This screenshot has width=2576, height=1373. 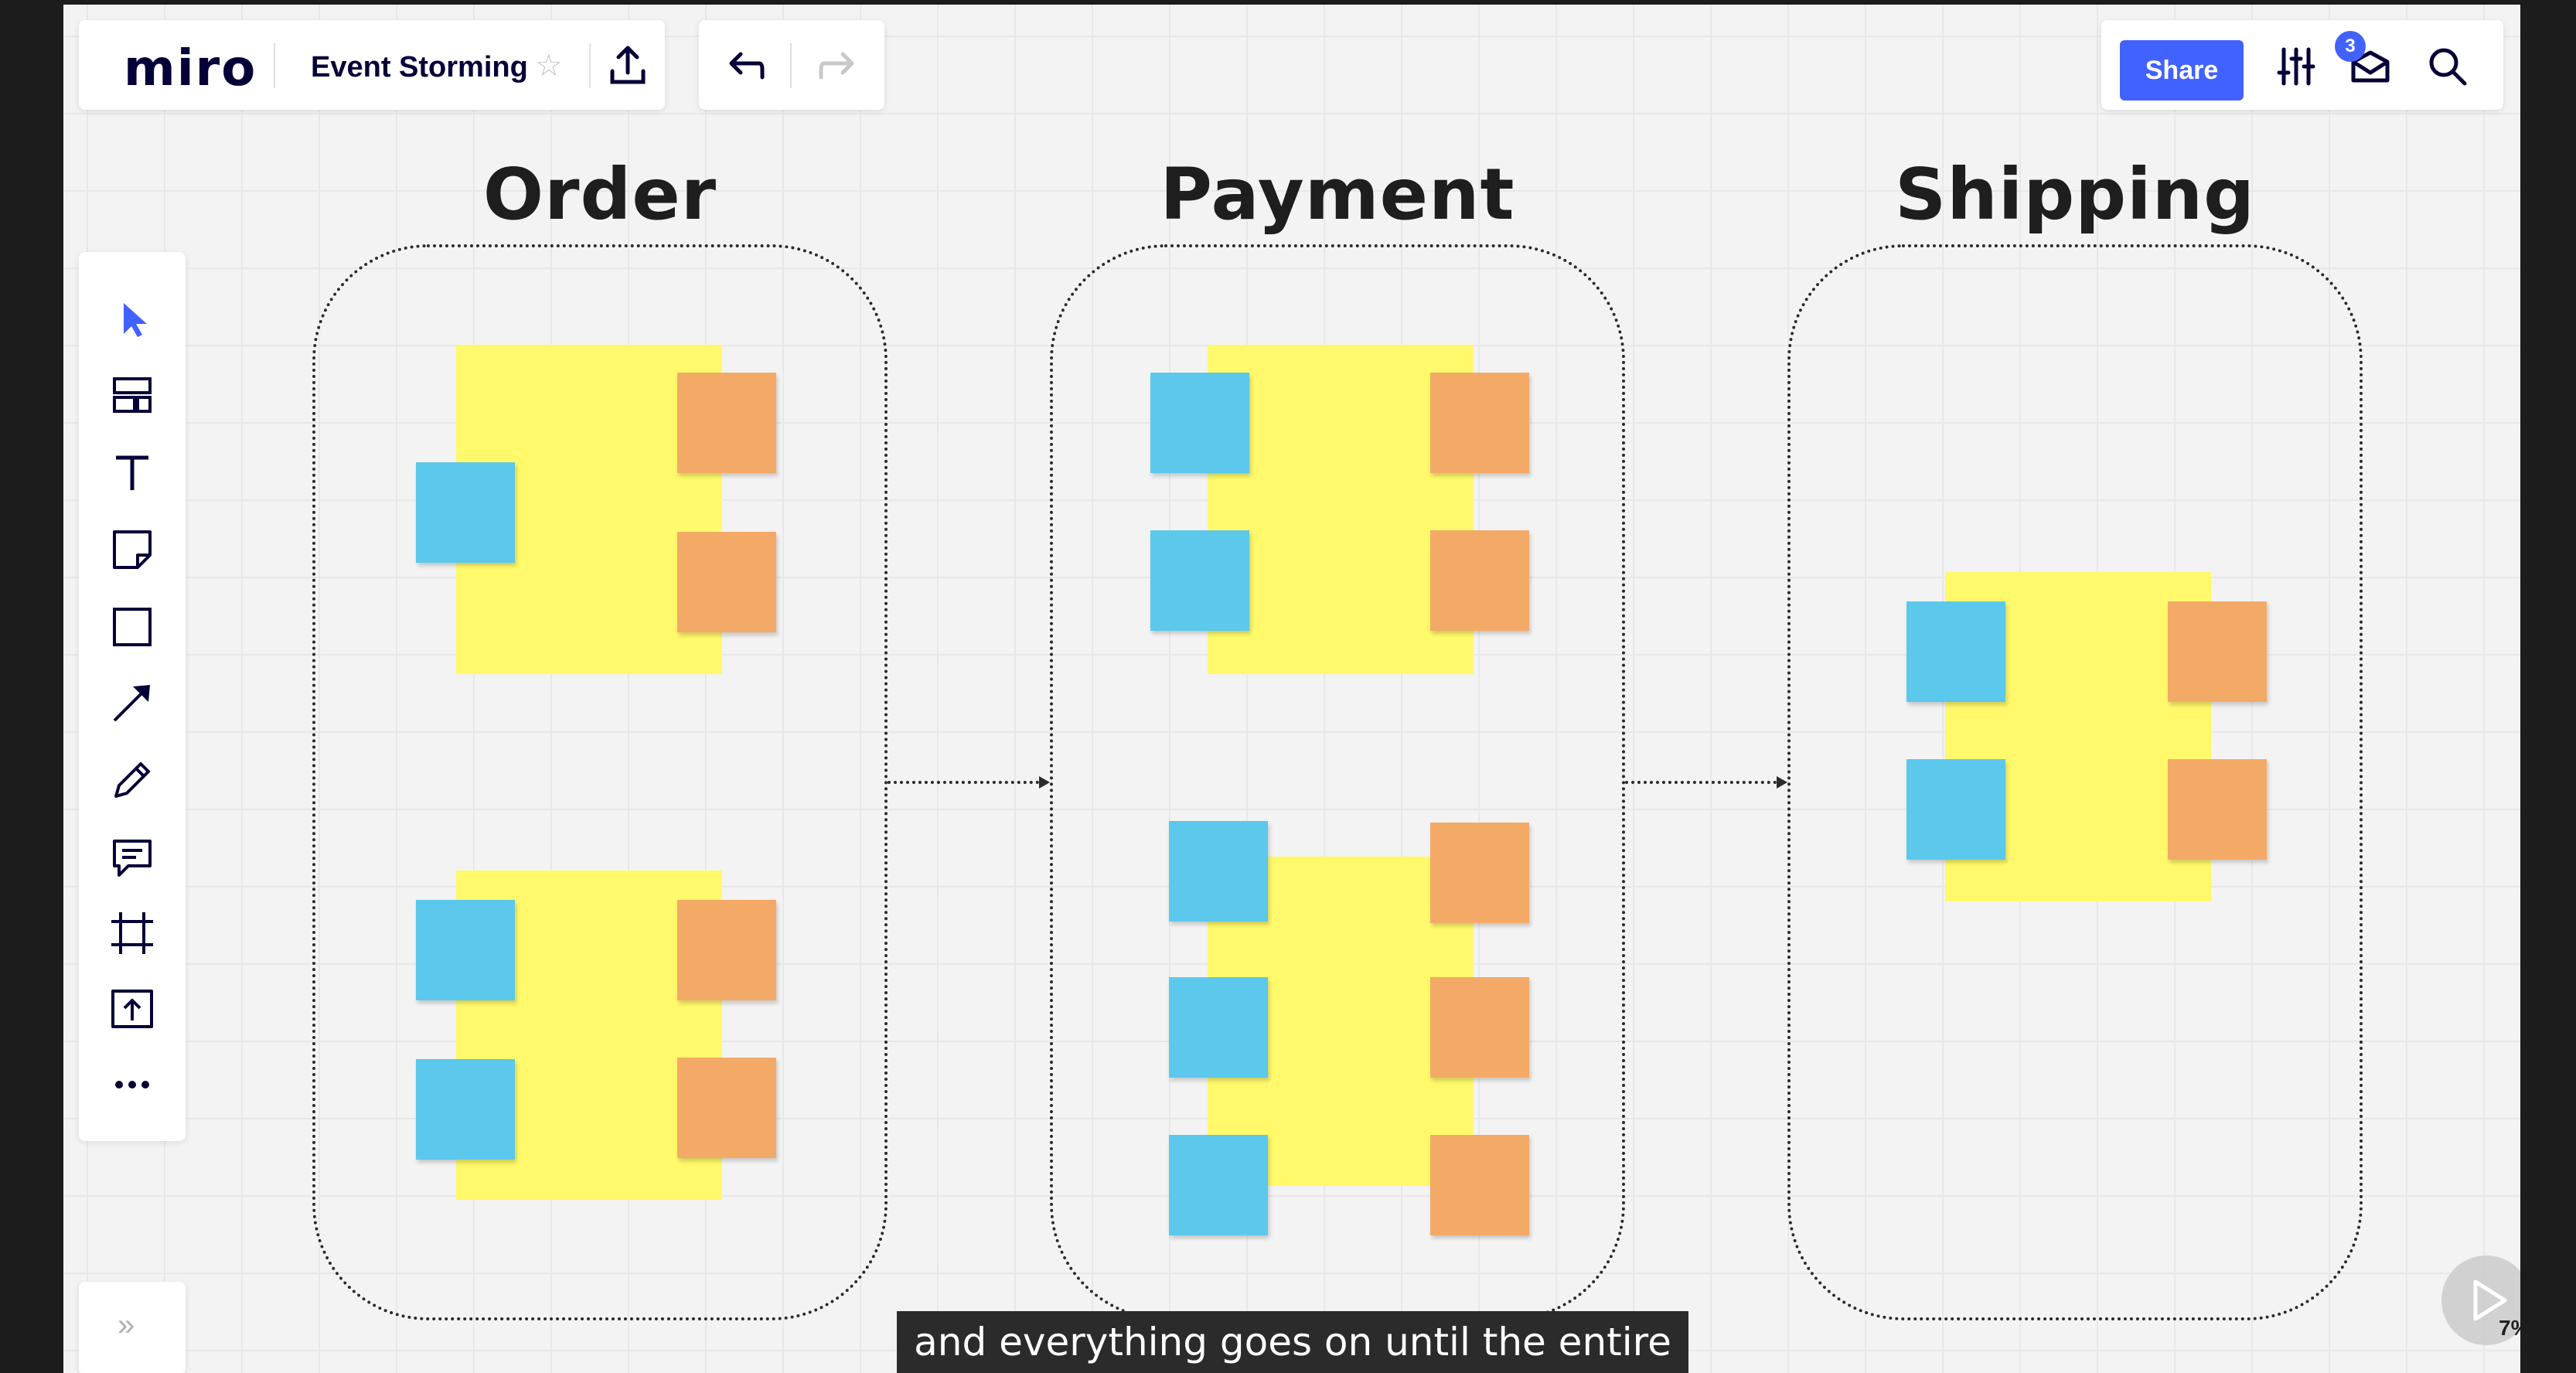 I want to click on expand-chevron-icon: », so click(x=126, y=1325).